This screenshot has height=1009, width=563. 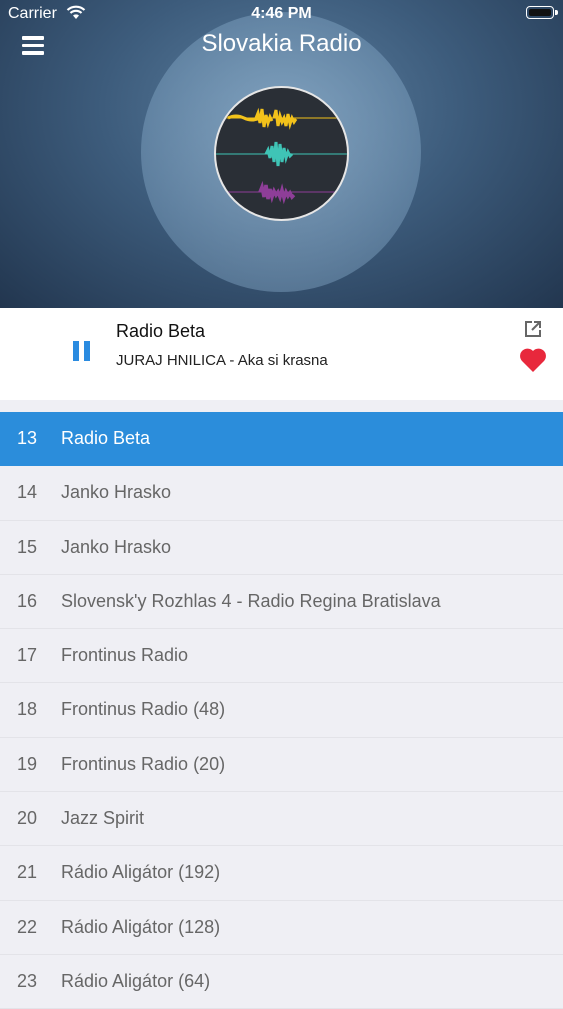 What do you see at coordinates (106, 438) in the screenshot?
I see `station-name: Radio Beta` at bounding box center [106, 438].